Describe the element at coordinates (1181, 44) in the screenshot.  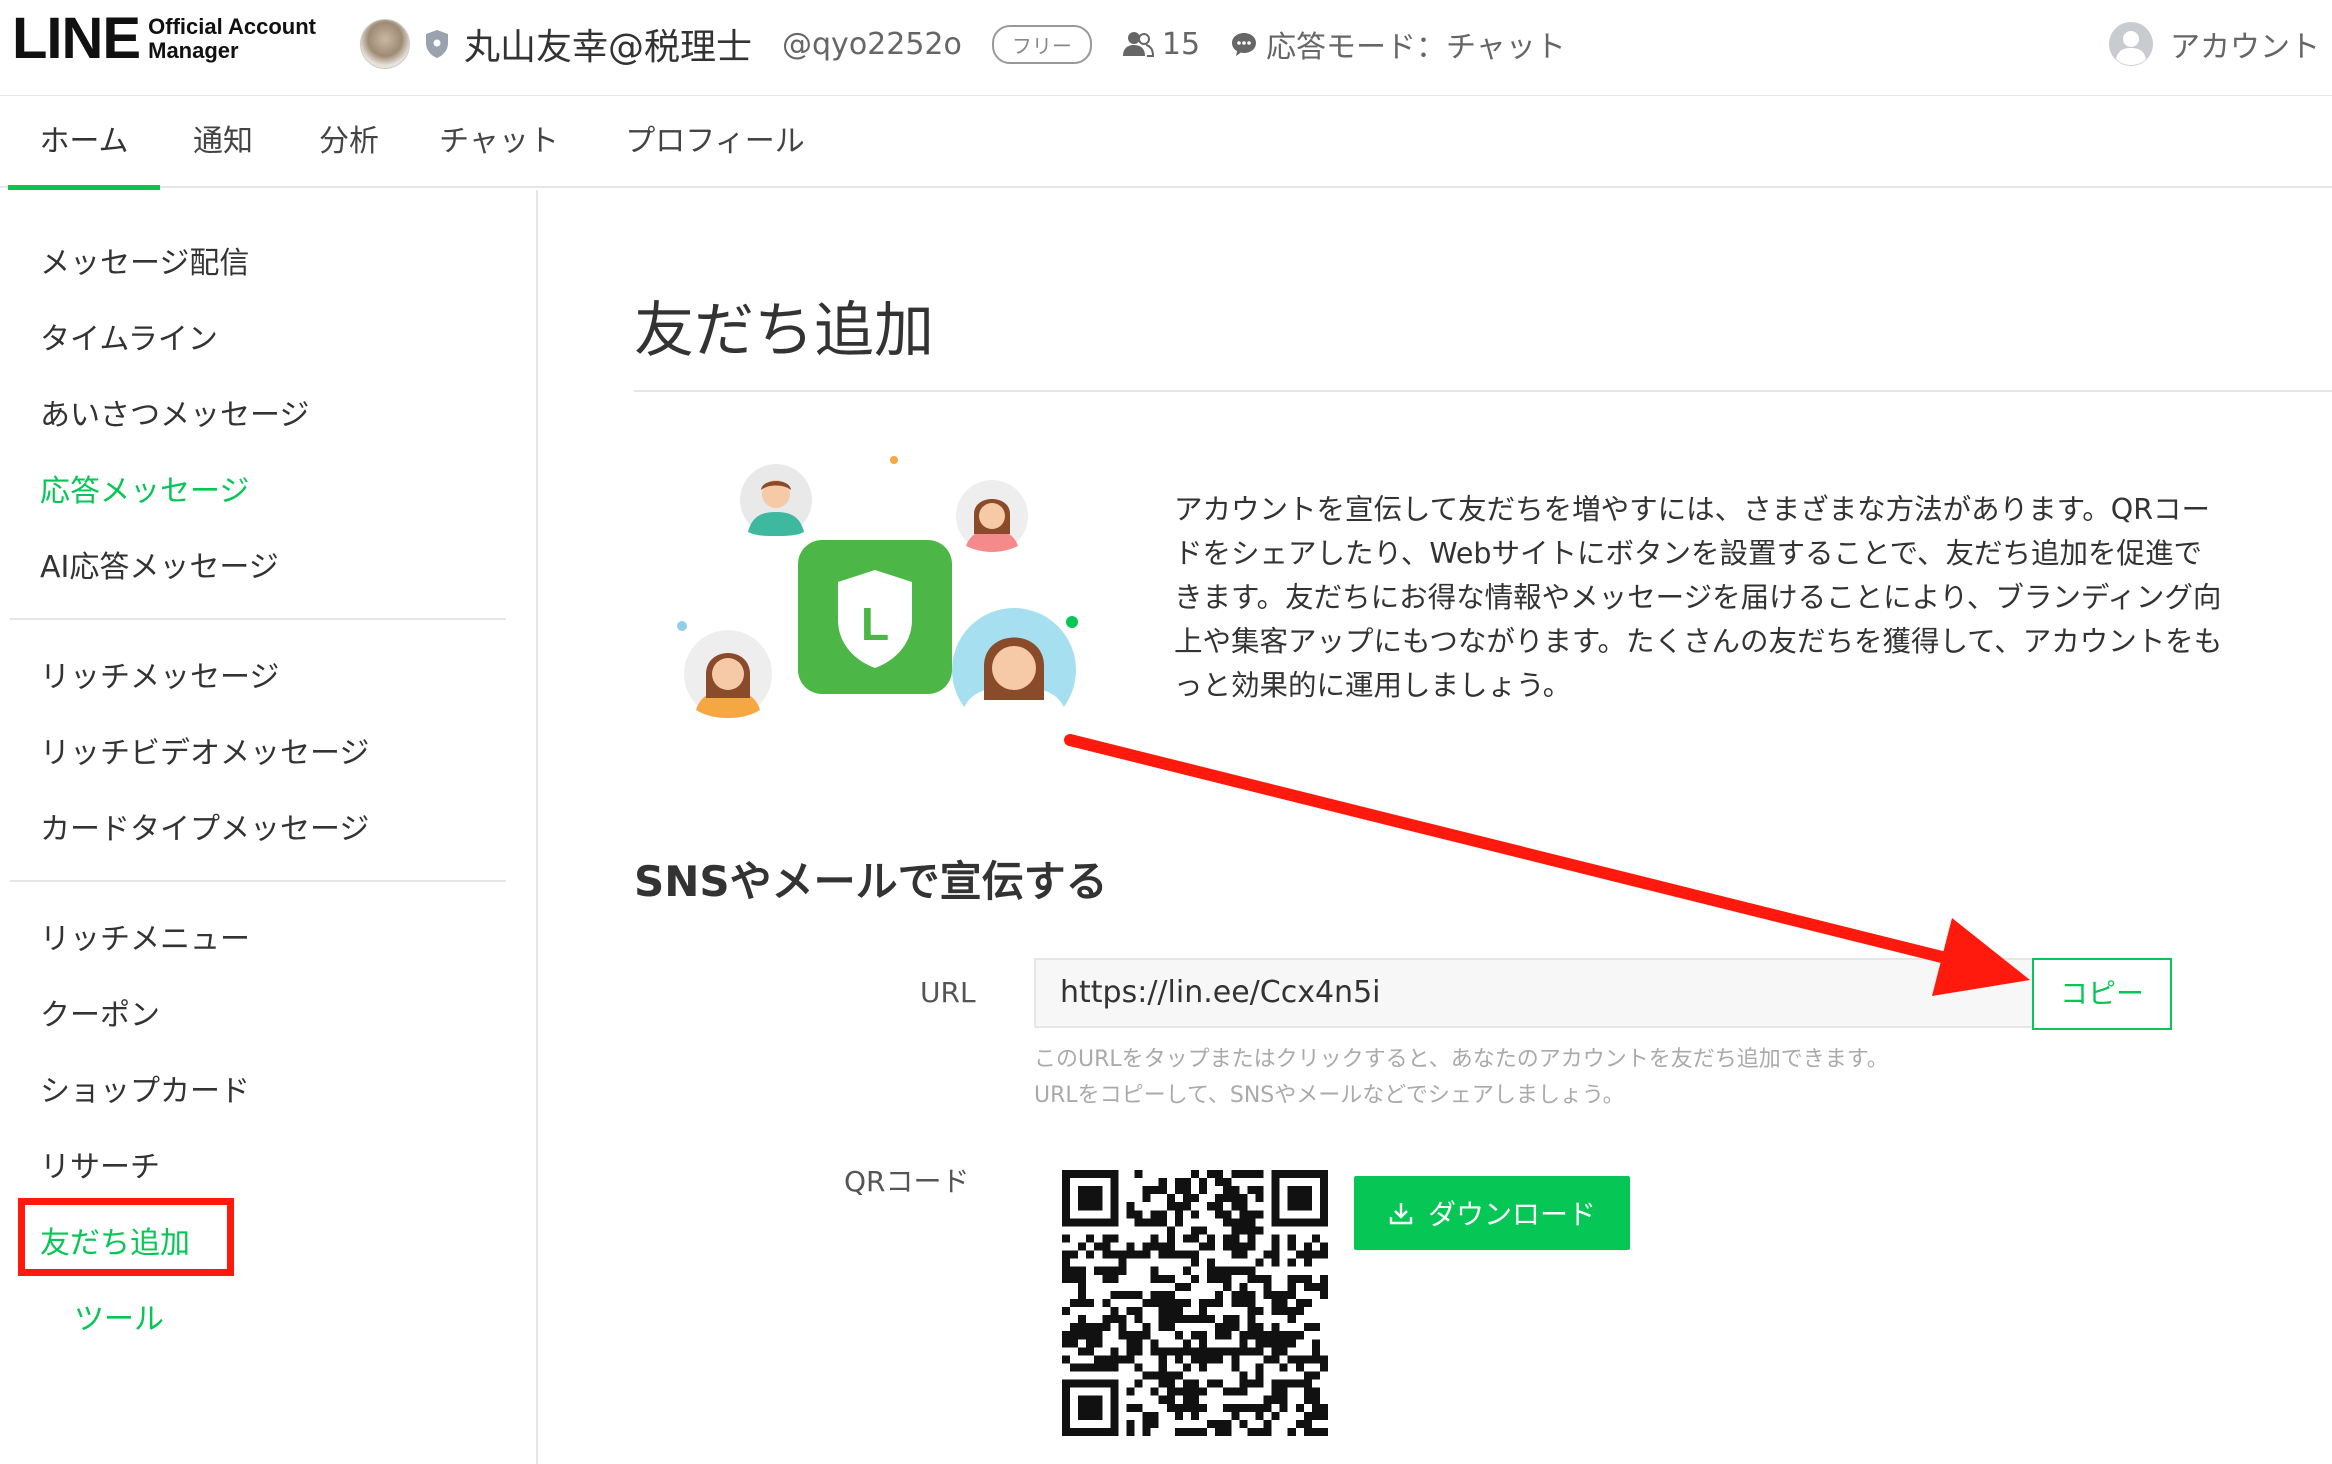
I see `friends-count-value: 15` at that location.